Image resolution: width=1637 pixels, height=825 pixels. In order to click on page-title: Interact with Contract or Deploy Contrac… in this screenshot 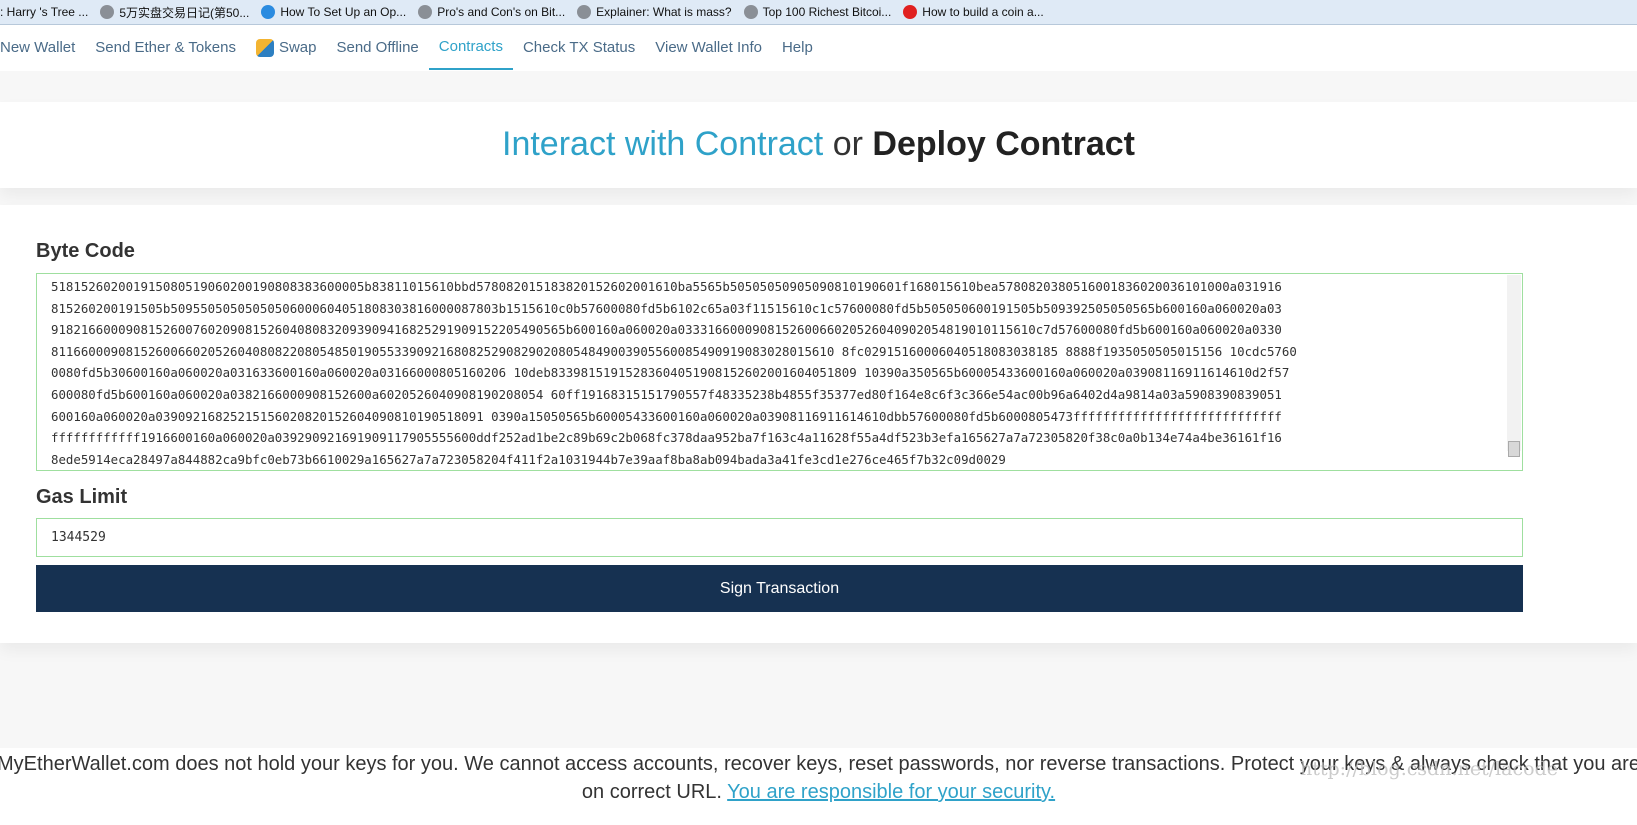, I will do `click(818, 145)`.